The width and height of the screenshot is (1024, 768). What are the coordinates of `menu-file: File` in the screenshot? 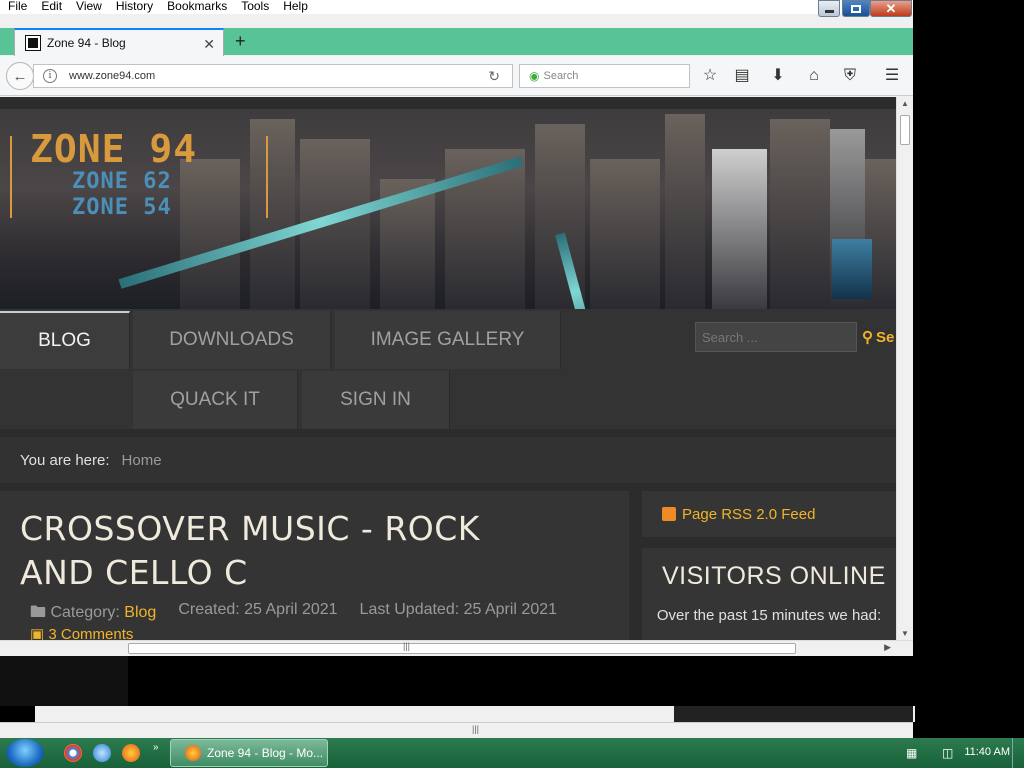 It's located at (16, 7).